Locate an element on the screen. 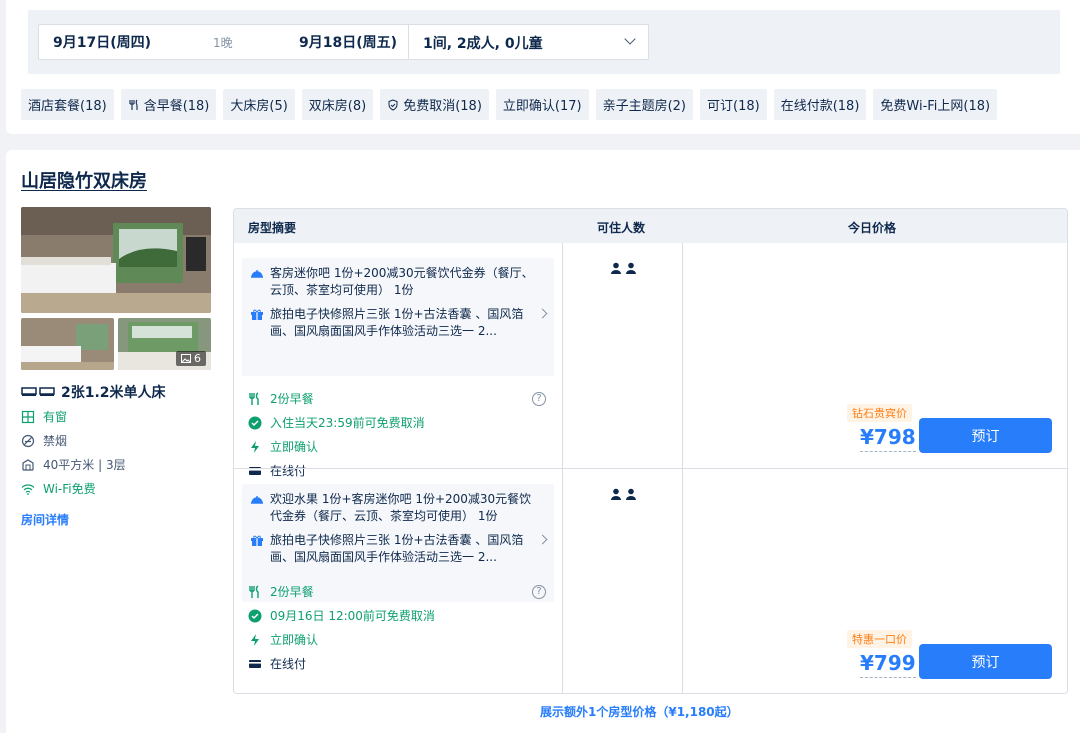 This screenshot has width=1080, height=733. room-detail-link: 房间详情 is located at coordinates (45, 519).